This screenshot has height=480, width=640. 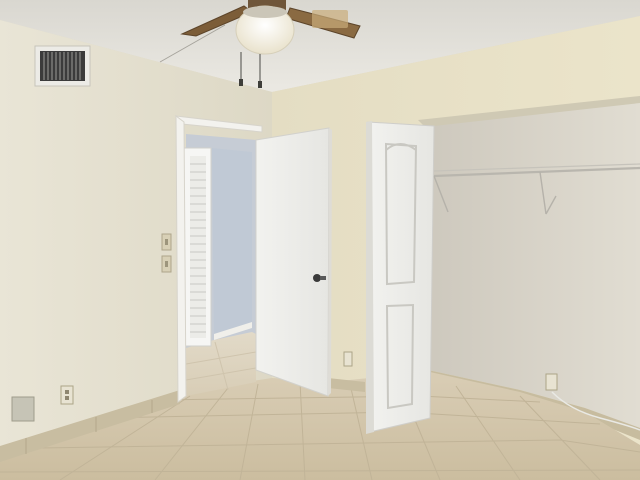 I want to click on wall-plate, so click(x=23, y=409).